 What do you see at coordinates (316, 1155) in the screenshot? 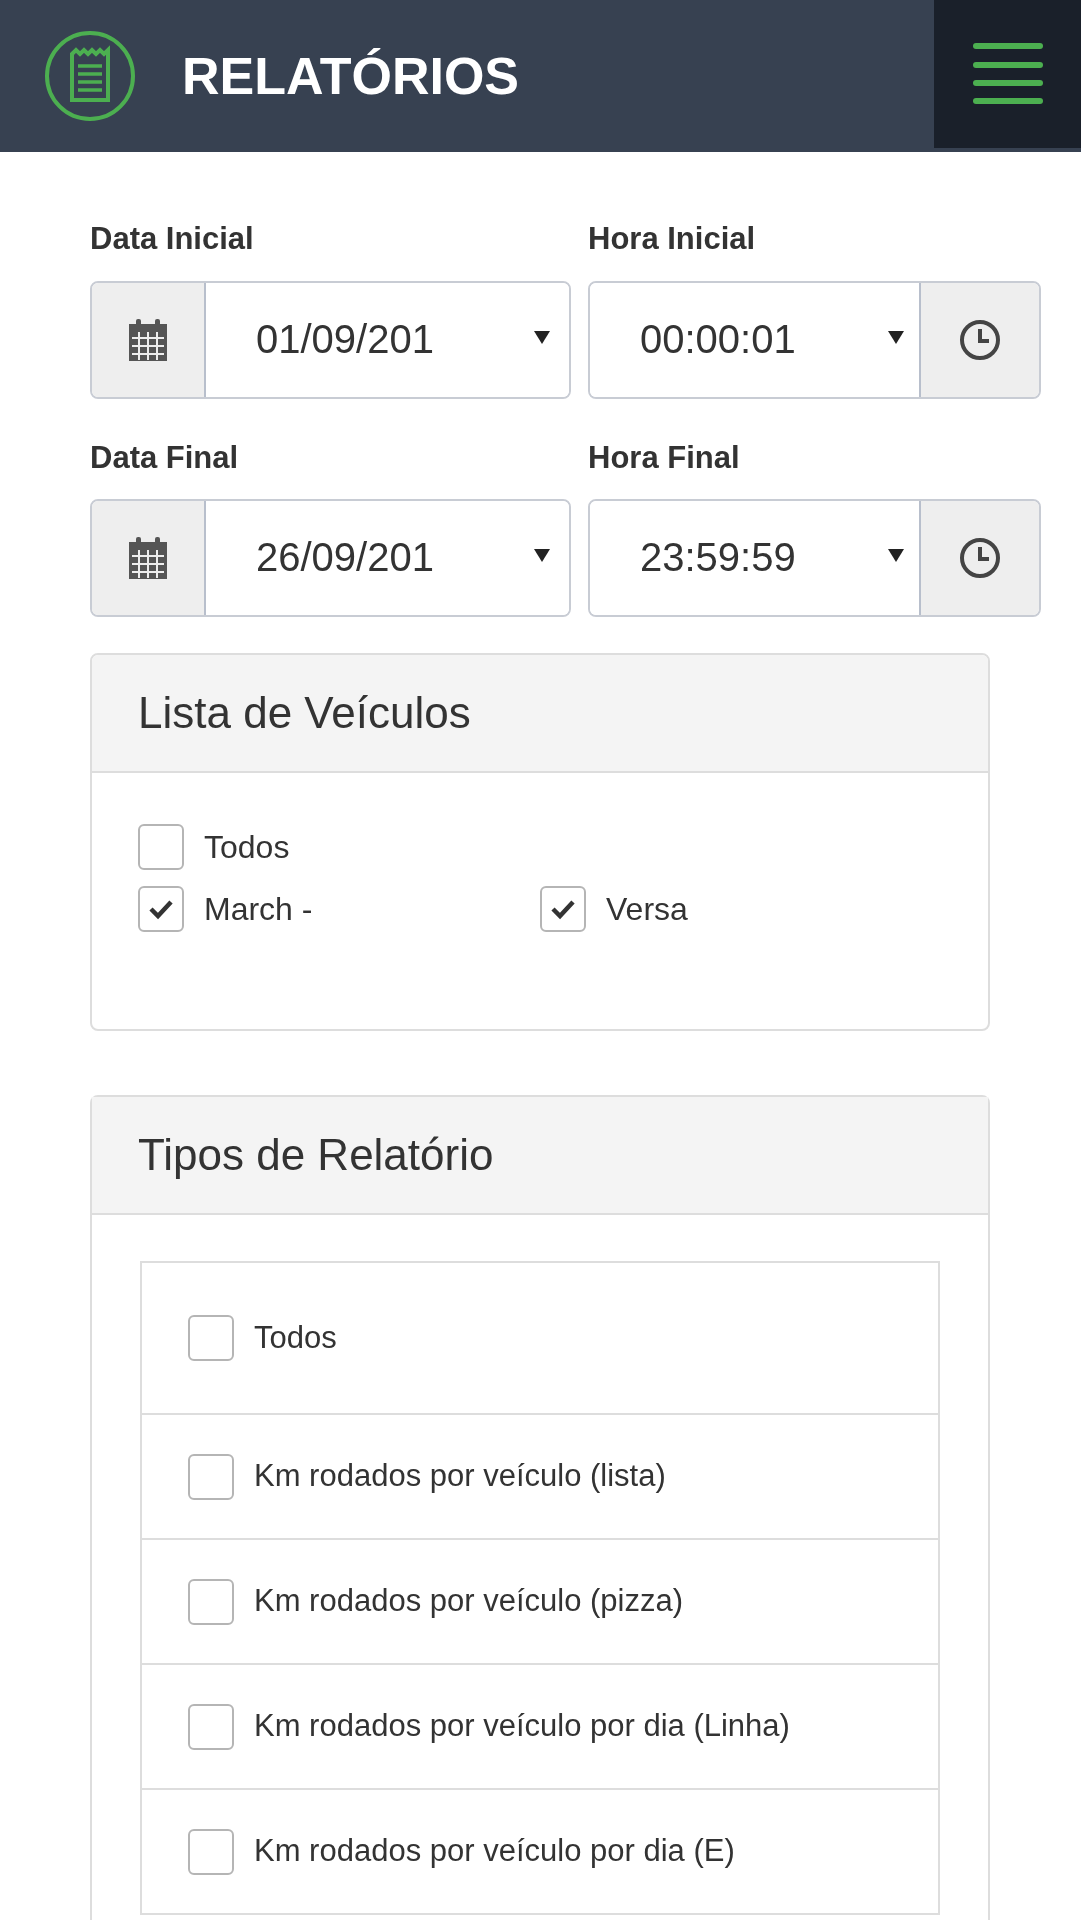
I see `panel-title: Tipos de Relatório` at bounding box center [316, 1155].